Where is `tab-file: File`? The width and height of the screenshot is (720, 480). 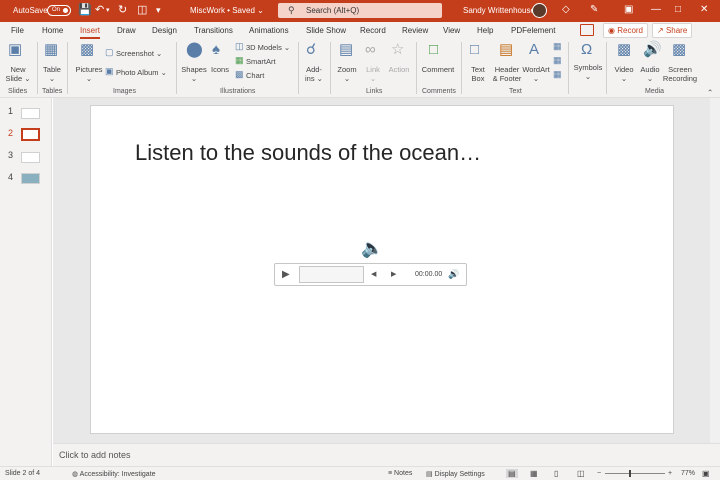 tab-file: File is located at coordinates (17, 30).